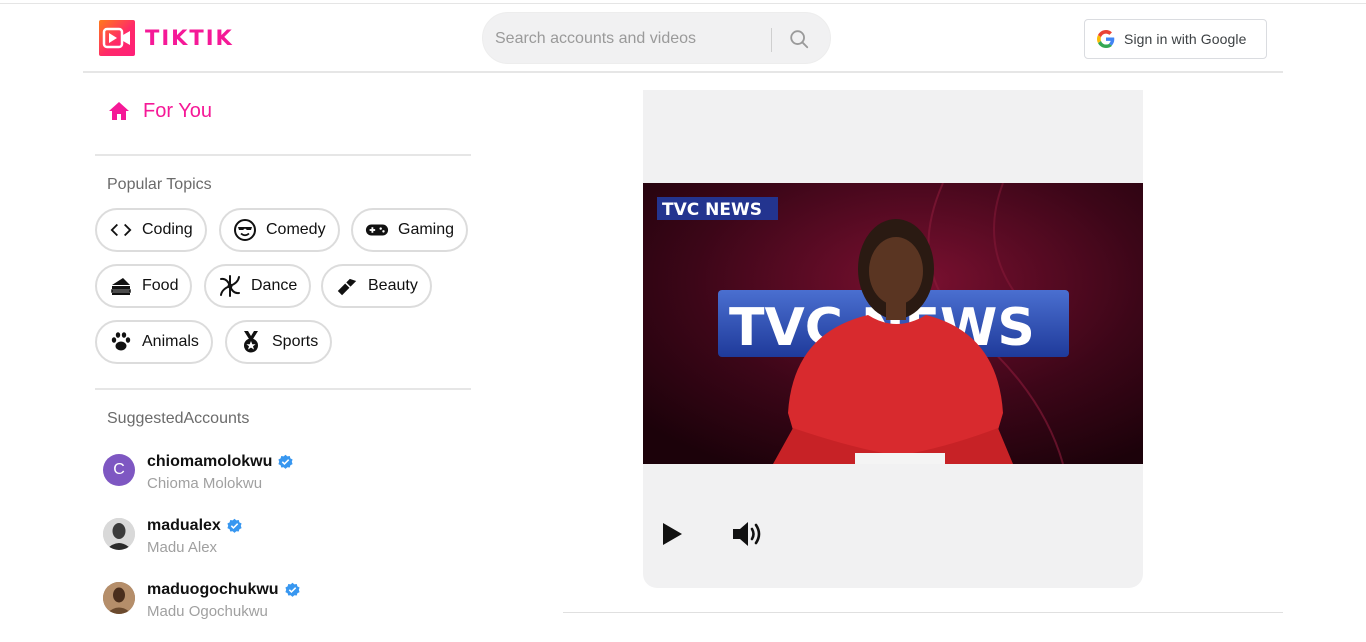 This screenshot has width=1366, height=642. I want to click on topic-chip-gaming: Gaming, so click(410, 230).